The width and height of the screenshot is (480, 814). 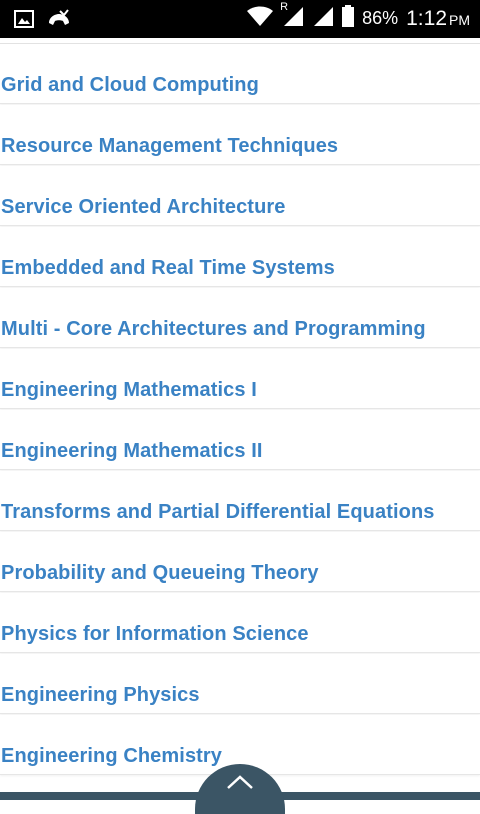 I want to click on list-item: Engineering Mathematics I, so click(x=240, y=379).